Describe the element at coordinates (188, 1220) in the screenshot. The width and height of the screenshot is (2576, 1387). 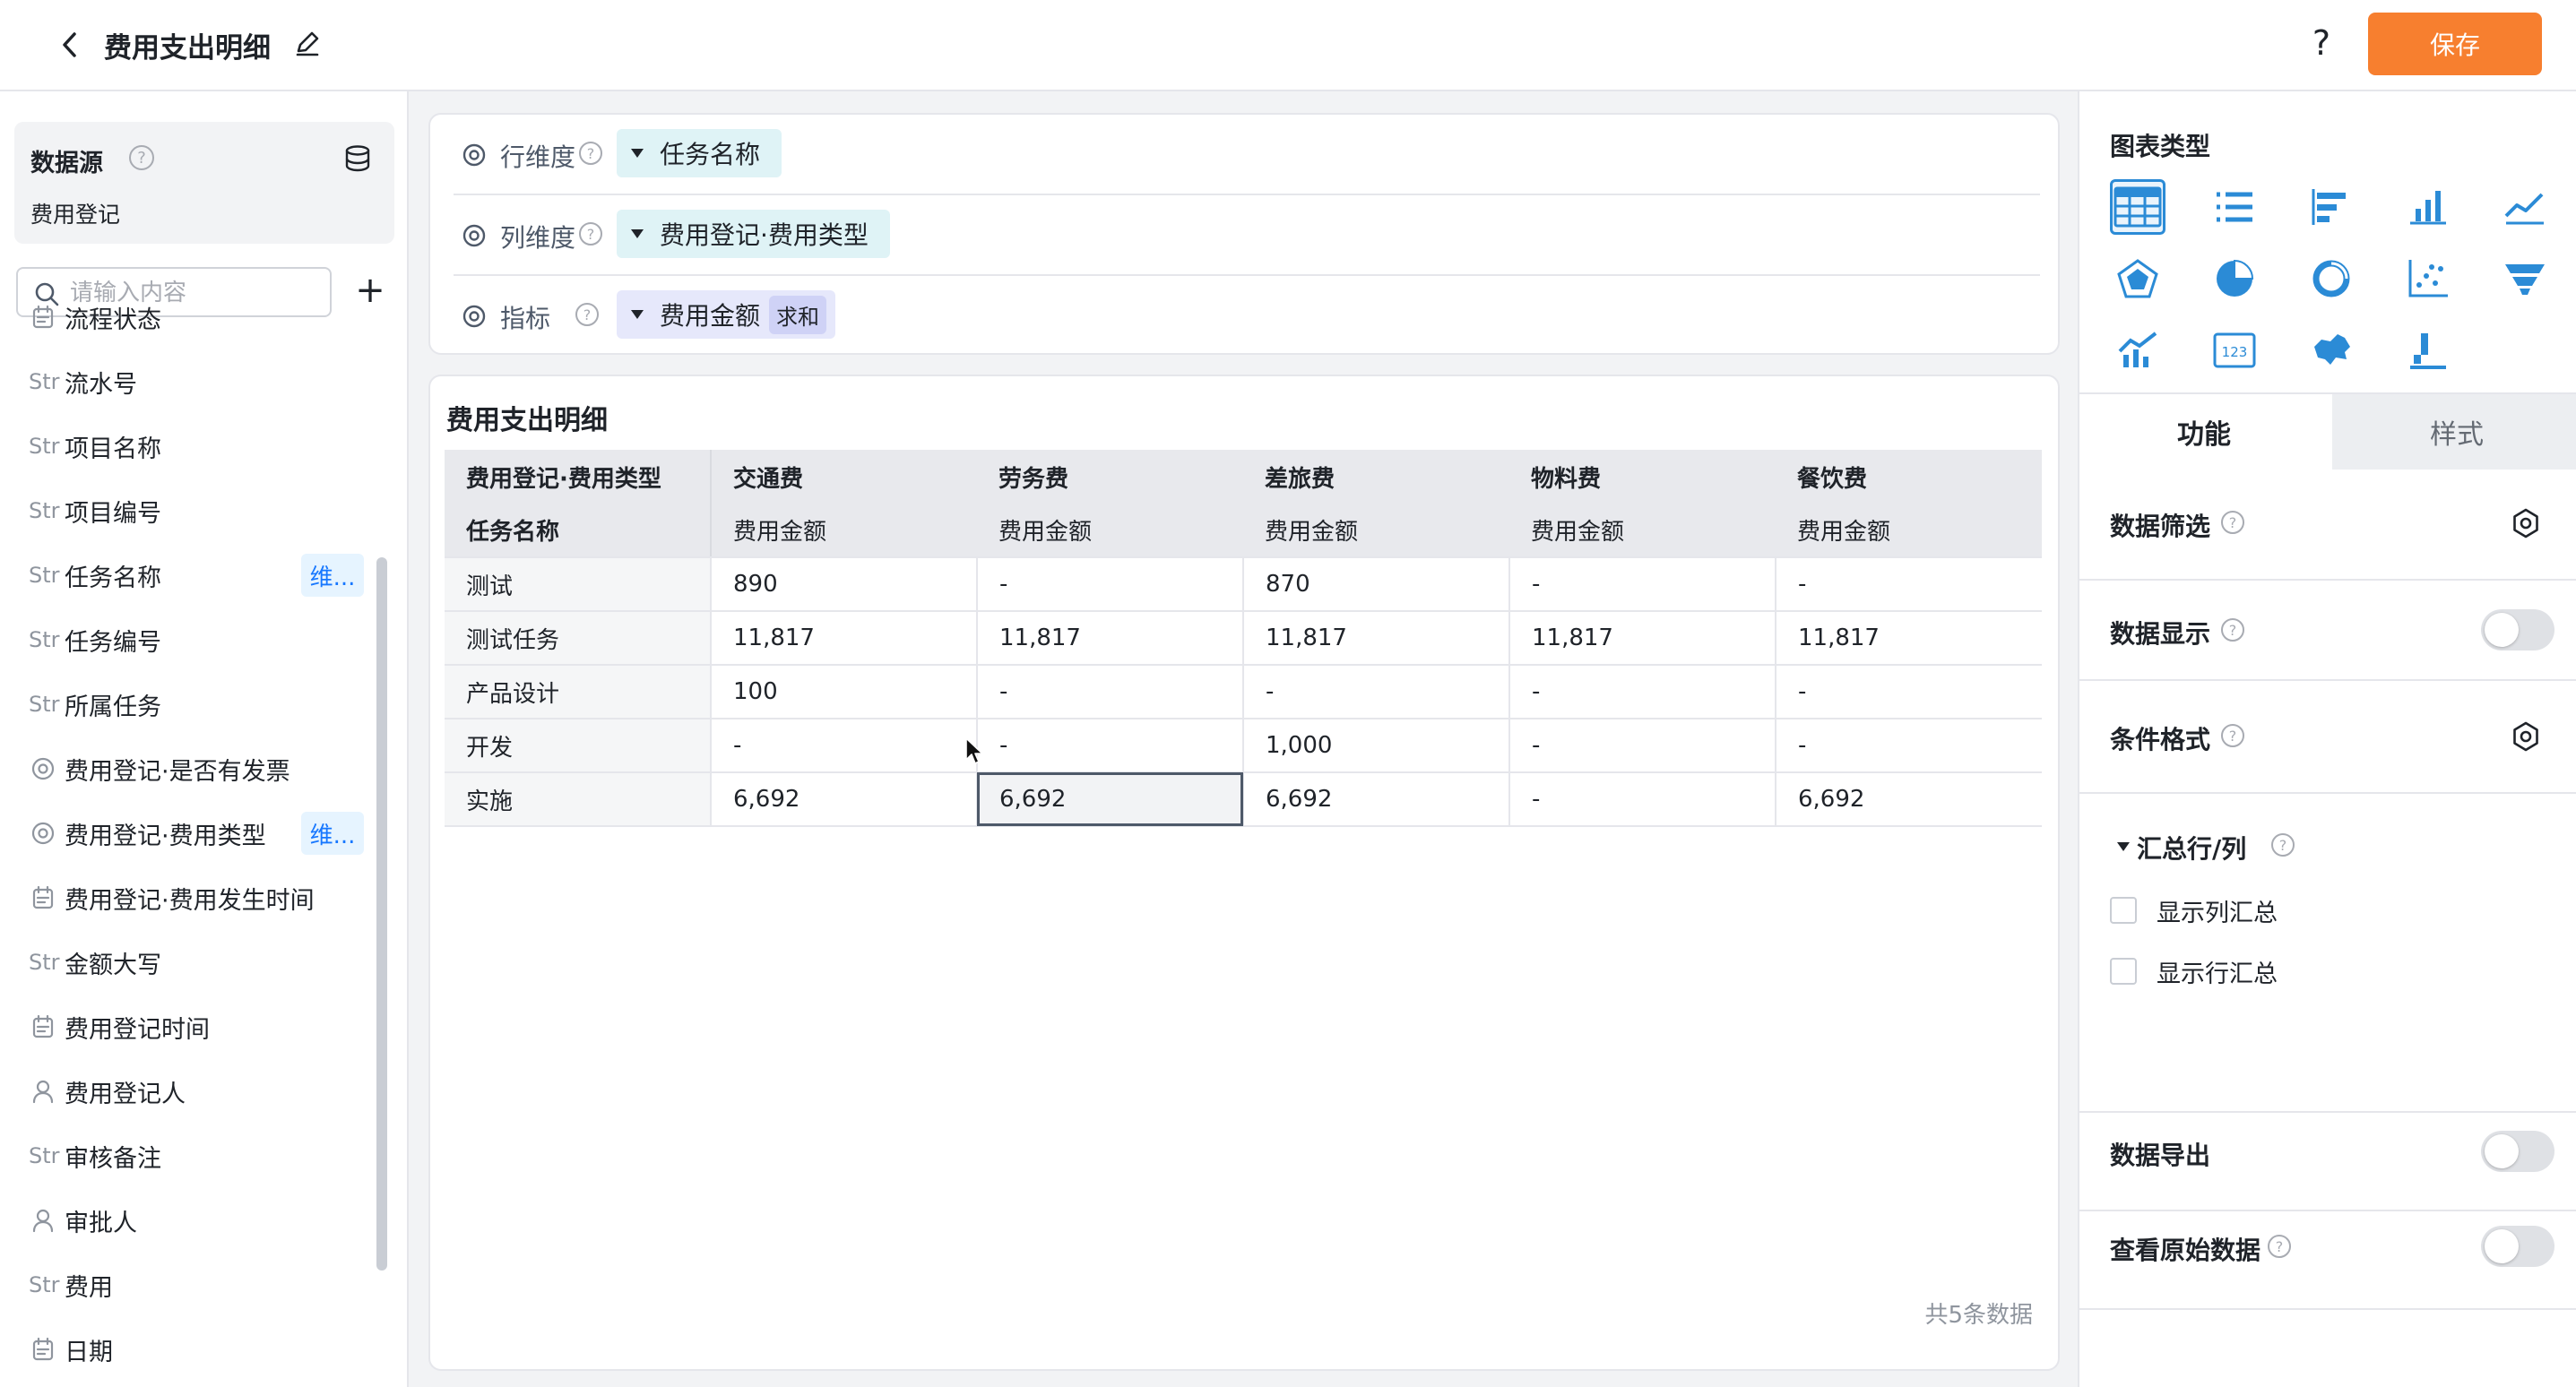
I see `field-item: 审批人` at that location.